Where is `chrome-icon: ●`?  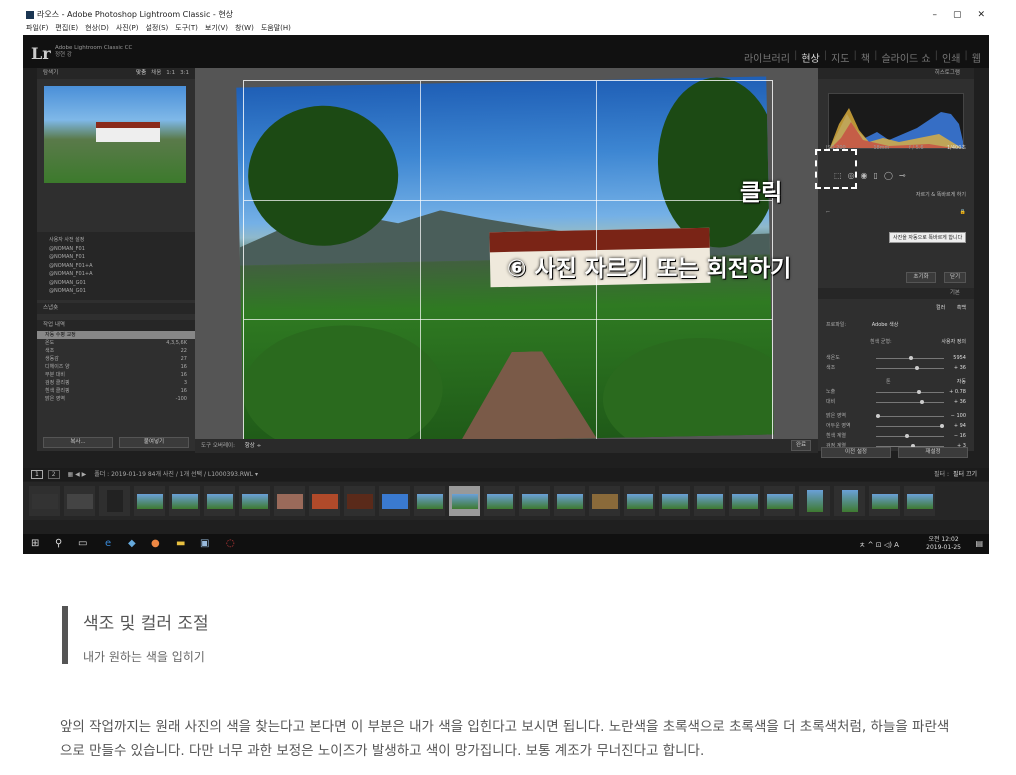 chrome-icon: ● is located at coordinates (155, 543).